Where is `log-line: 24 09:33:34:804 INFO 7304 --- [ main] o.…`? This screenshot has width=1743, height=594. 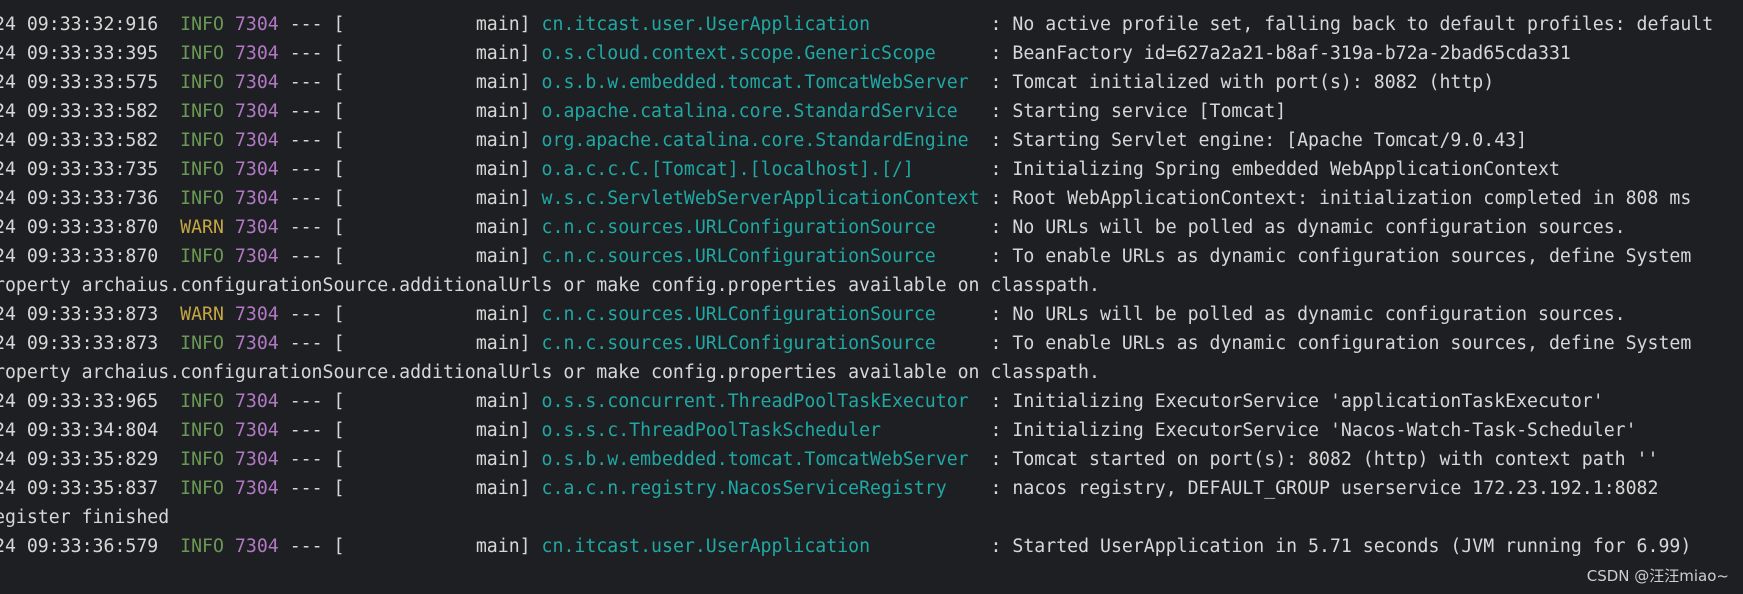
log-line: 24 09:33:34:804 INFO 7304 --- [ main] o.… is located at coordinates (871, 430).